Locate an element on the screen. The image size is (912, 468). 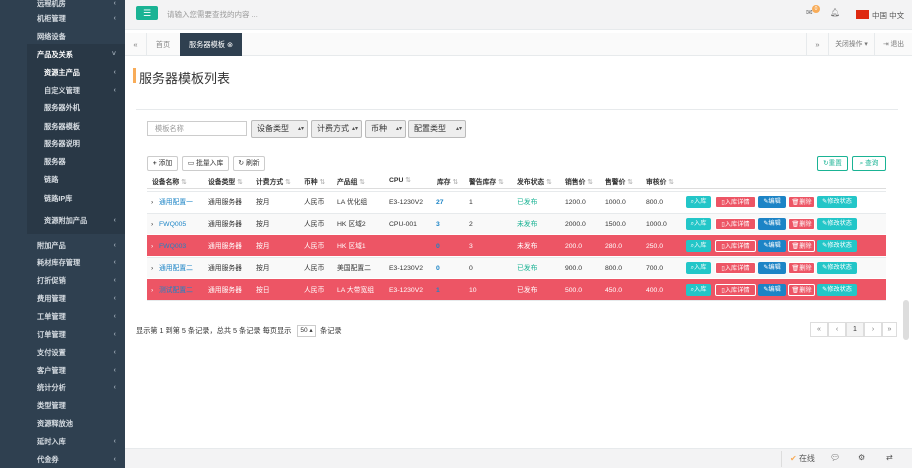
sidebar-item-17: 工单管理 ‹ is located at coordinates (62, 317).